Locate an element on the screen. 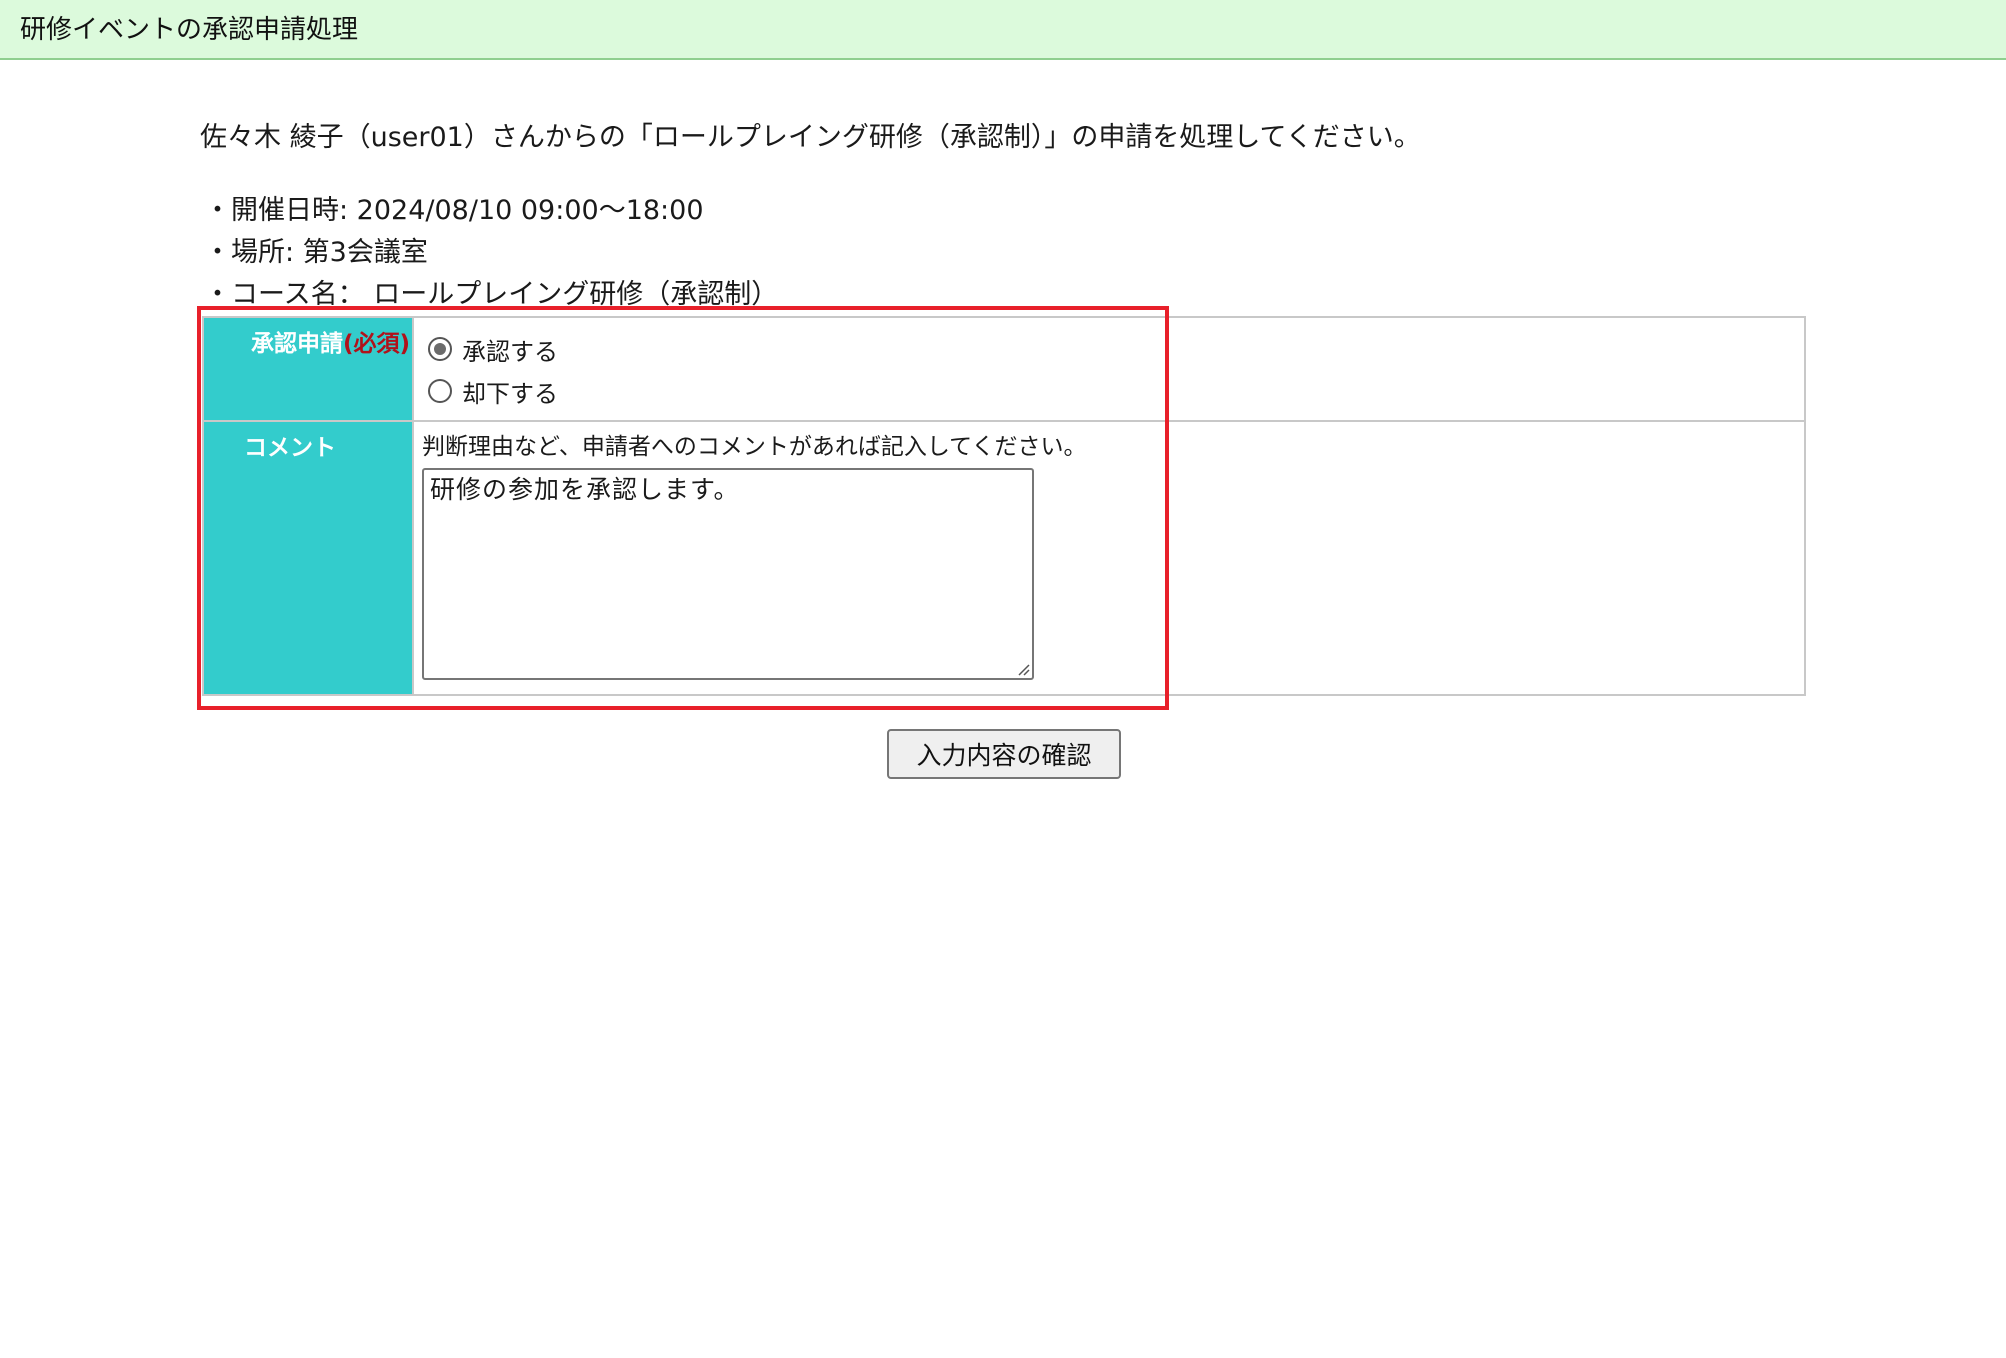 The image size is (2006, 1358). confirm-button: 入力内容の確認 is located at coordinates (1004, 754).